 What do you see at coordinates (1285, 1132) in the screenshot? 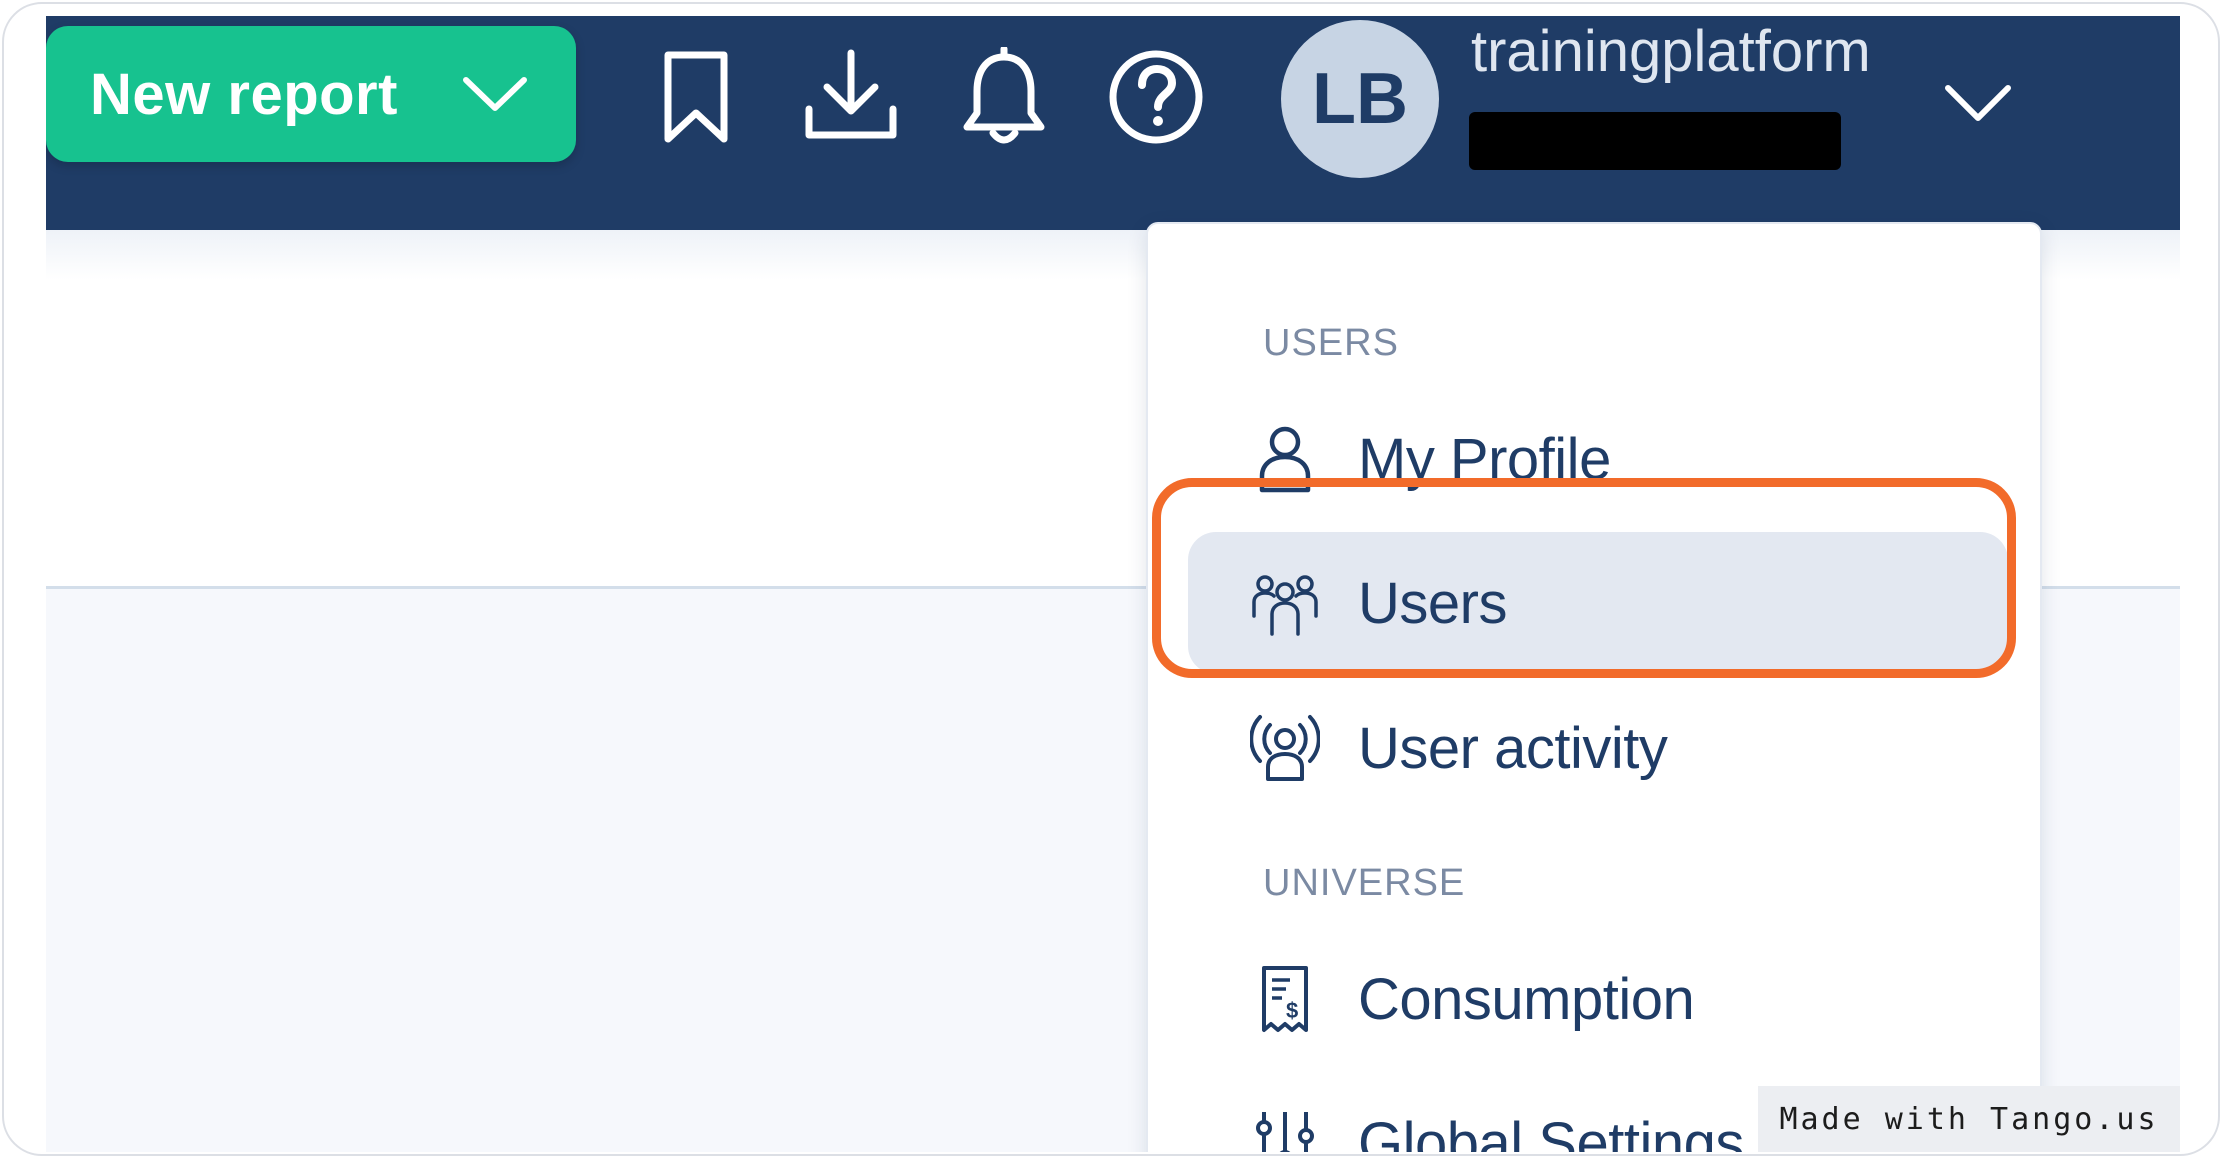
I see `sliders-icon` at bounding box center [1285, 1132].